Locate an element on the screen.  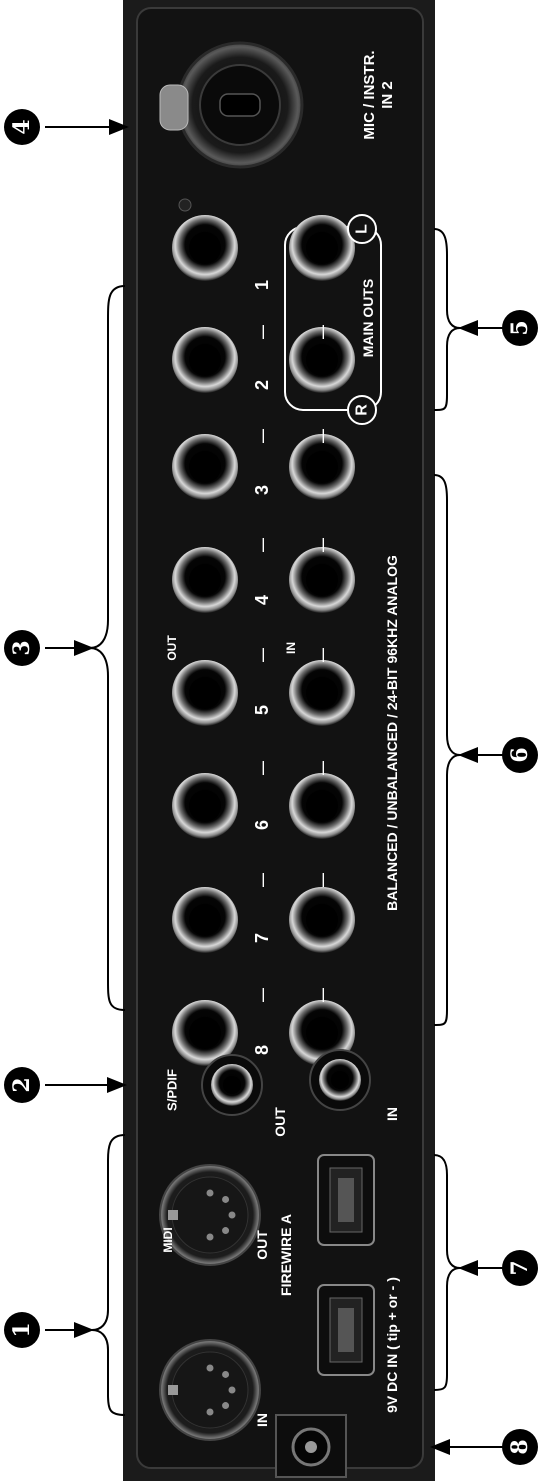
main-outs-label: MAIN OUTS is located at coordinates (368, 318).